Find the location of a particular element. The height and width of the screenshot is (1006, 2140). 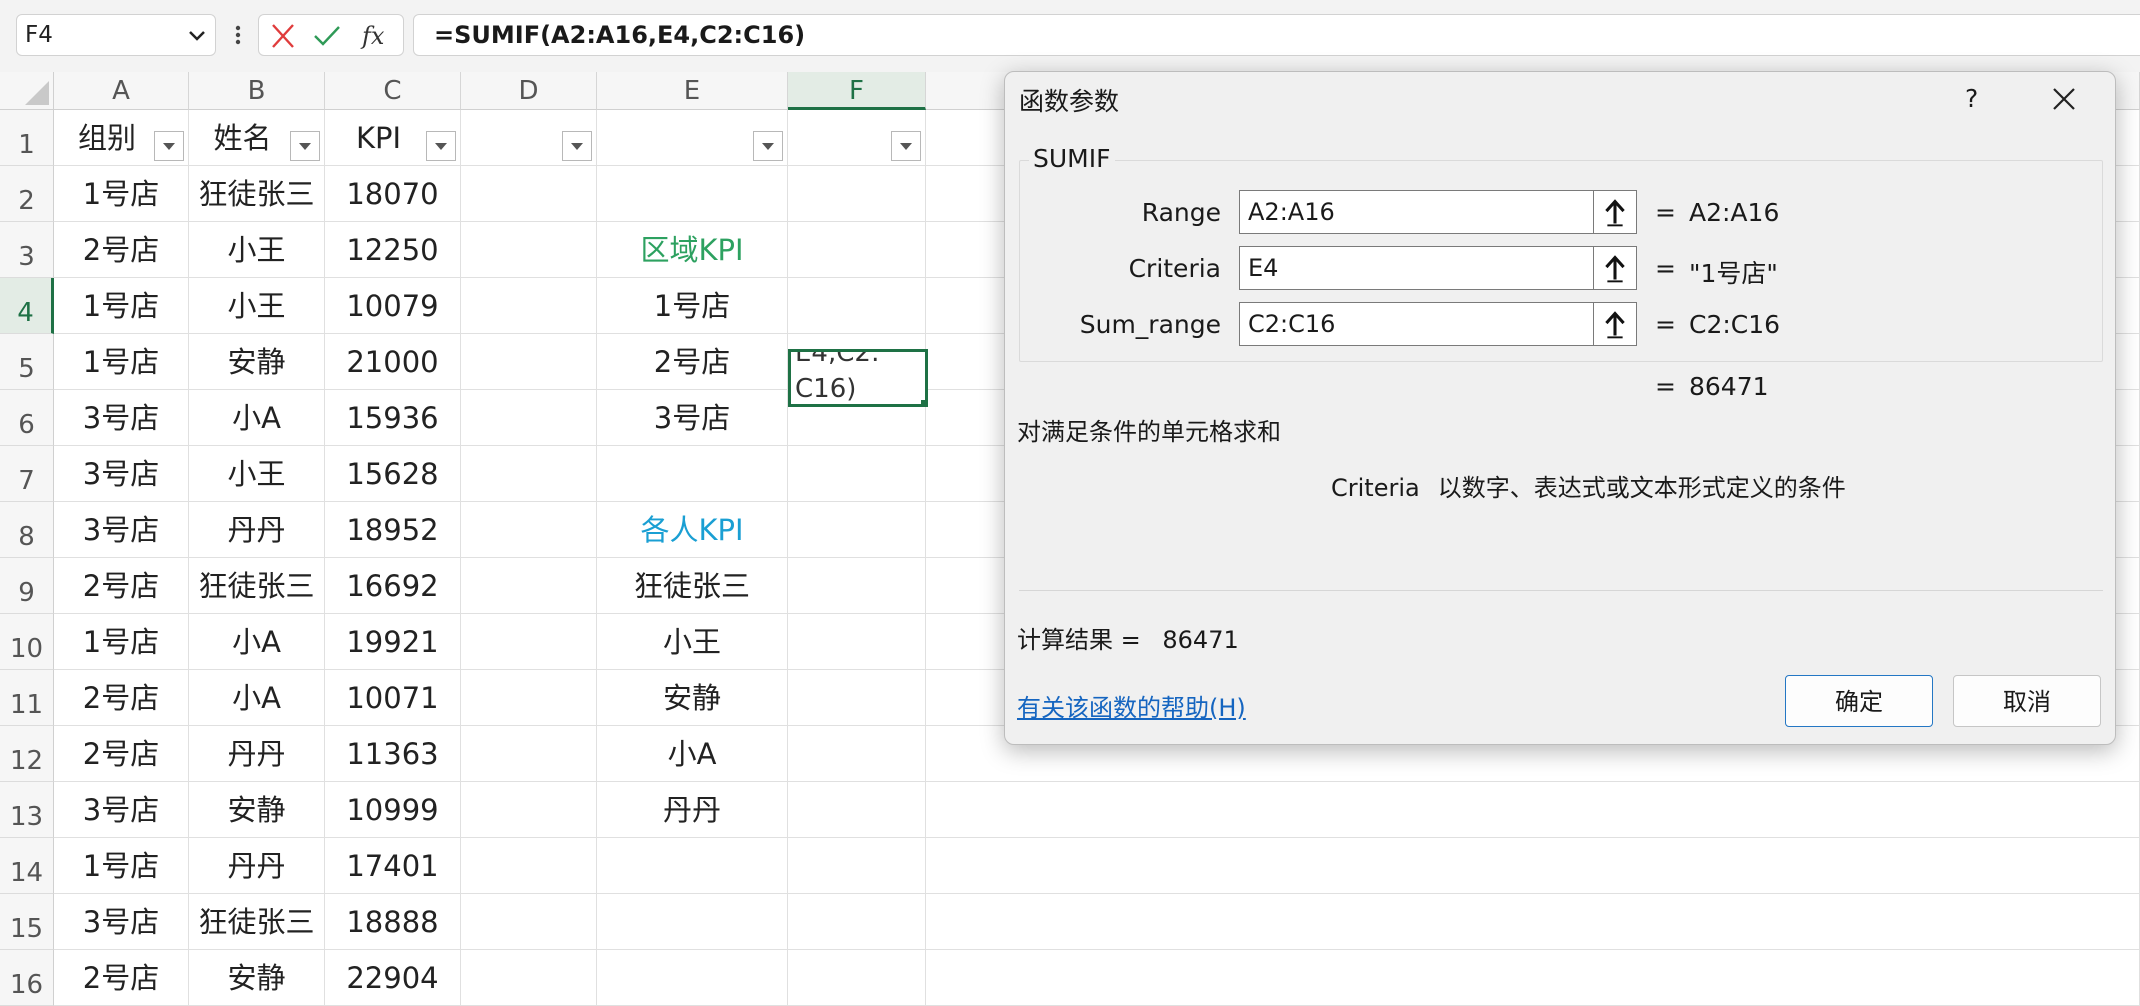

cell-b15: 狂徒张三 is located at coordinates (257, 922).